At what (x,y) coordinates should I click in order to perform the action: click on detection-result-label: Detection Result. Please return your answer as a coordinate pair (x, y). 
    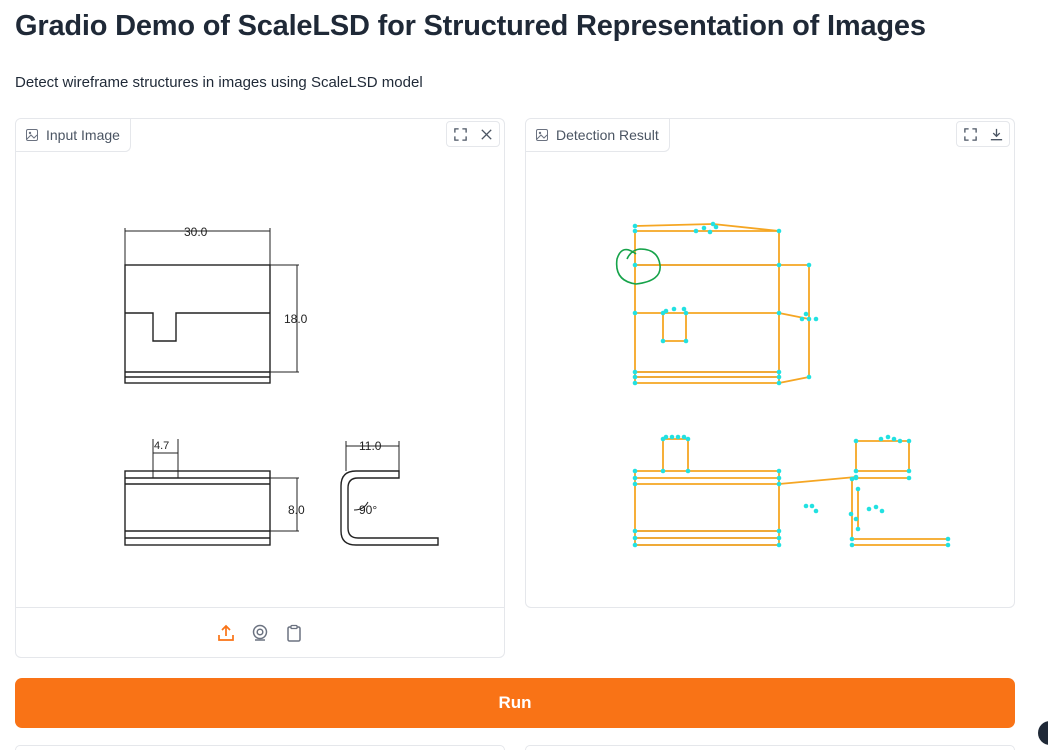
    Looking at the image, I should click on (598, 135).